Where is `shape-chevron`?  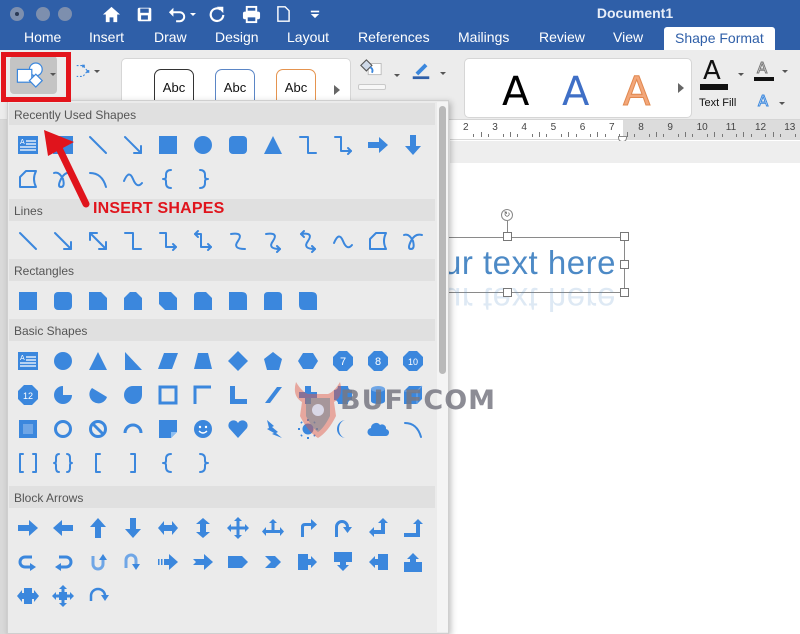 shape-chevron is located at coordinates (273, 562).